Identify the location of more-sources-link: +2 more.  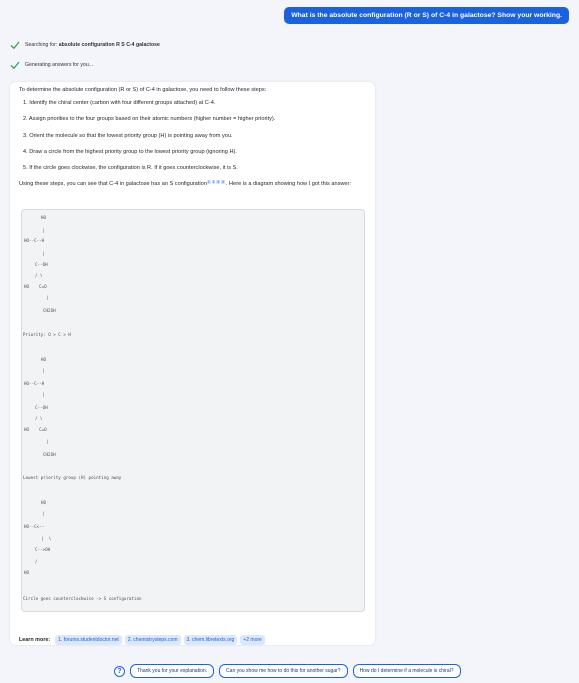
(252, 640).